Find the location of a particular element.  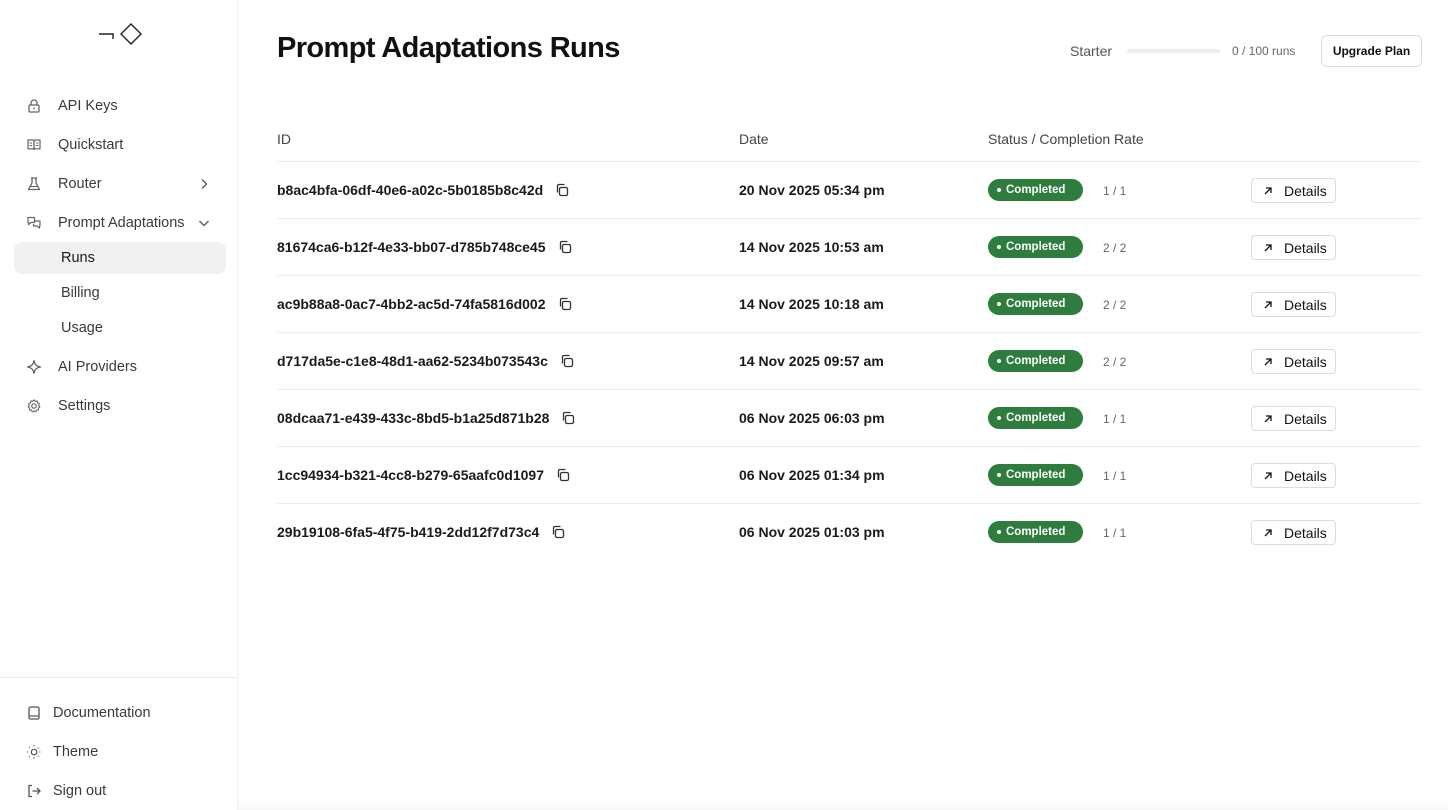

run-id: 29b19108-6fa5-4f75-b419-2dd12f7d73c4 is located at coordinates (408, 532).